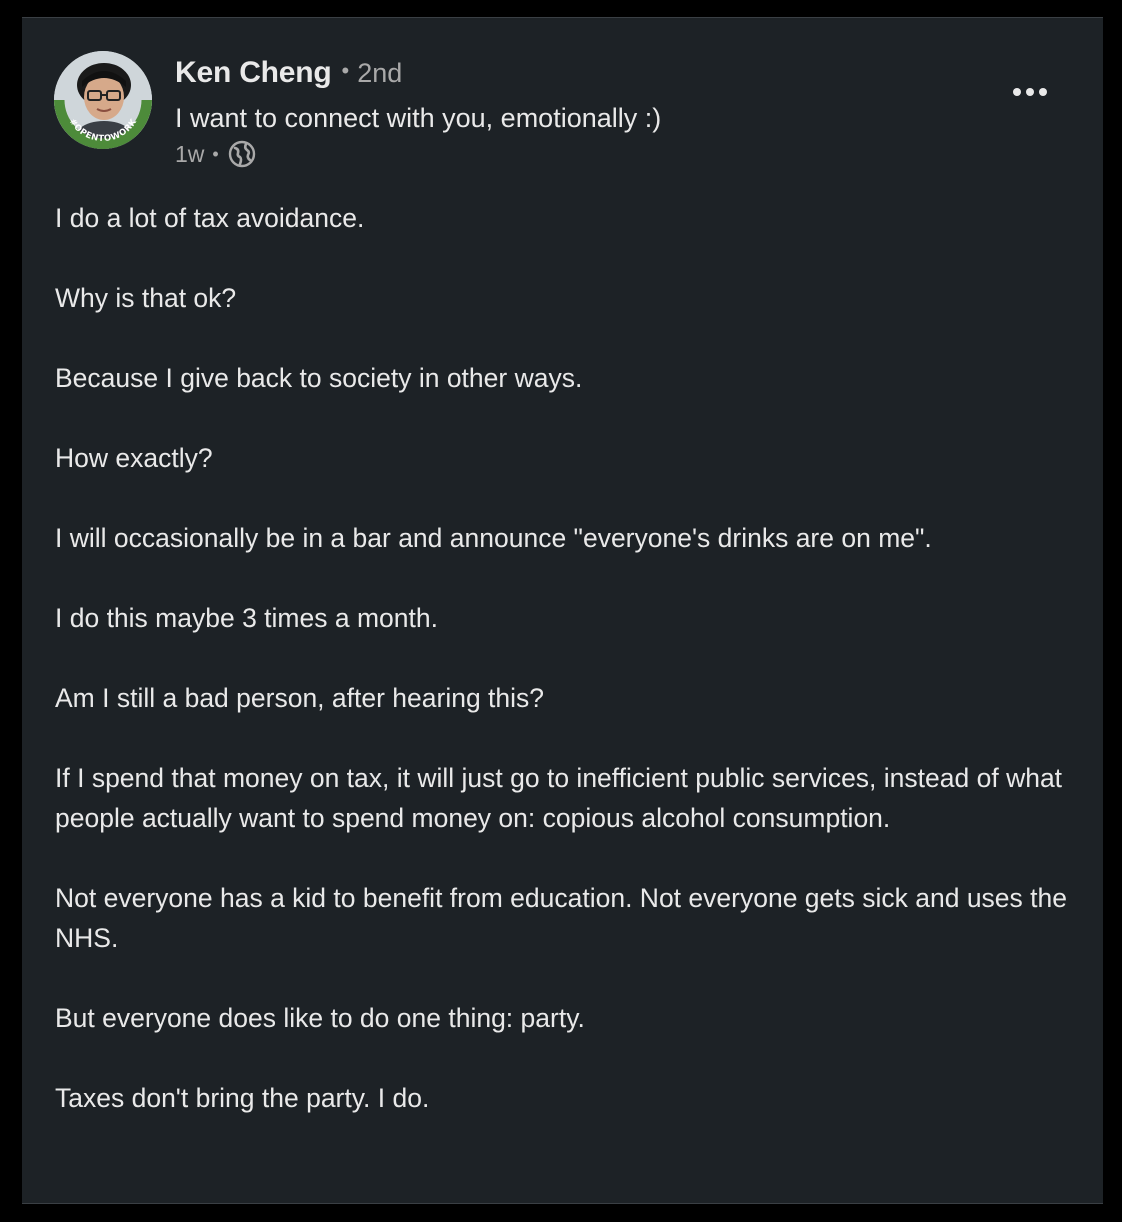  I want to click on post-paragraph: Taxes don't bring the party. I do., so click(242, 1098).